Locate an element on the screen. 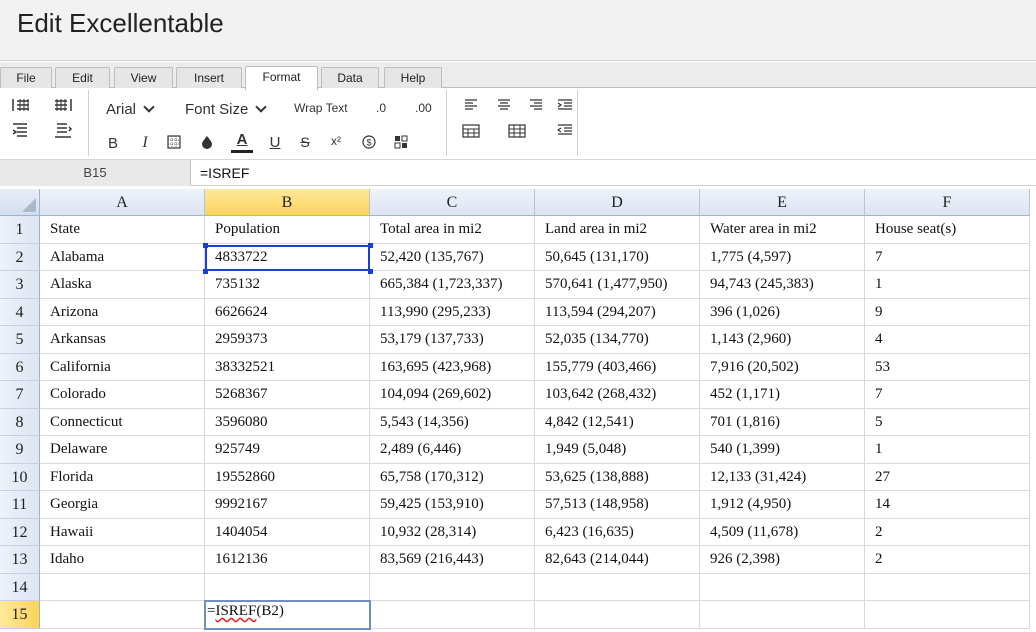 This screenshot has height=632, width=1036. insert-column-left-icon is located at coordinates (21, 105).